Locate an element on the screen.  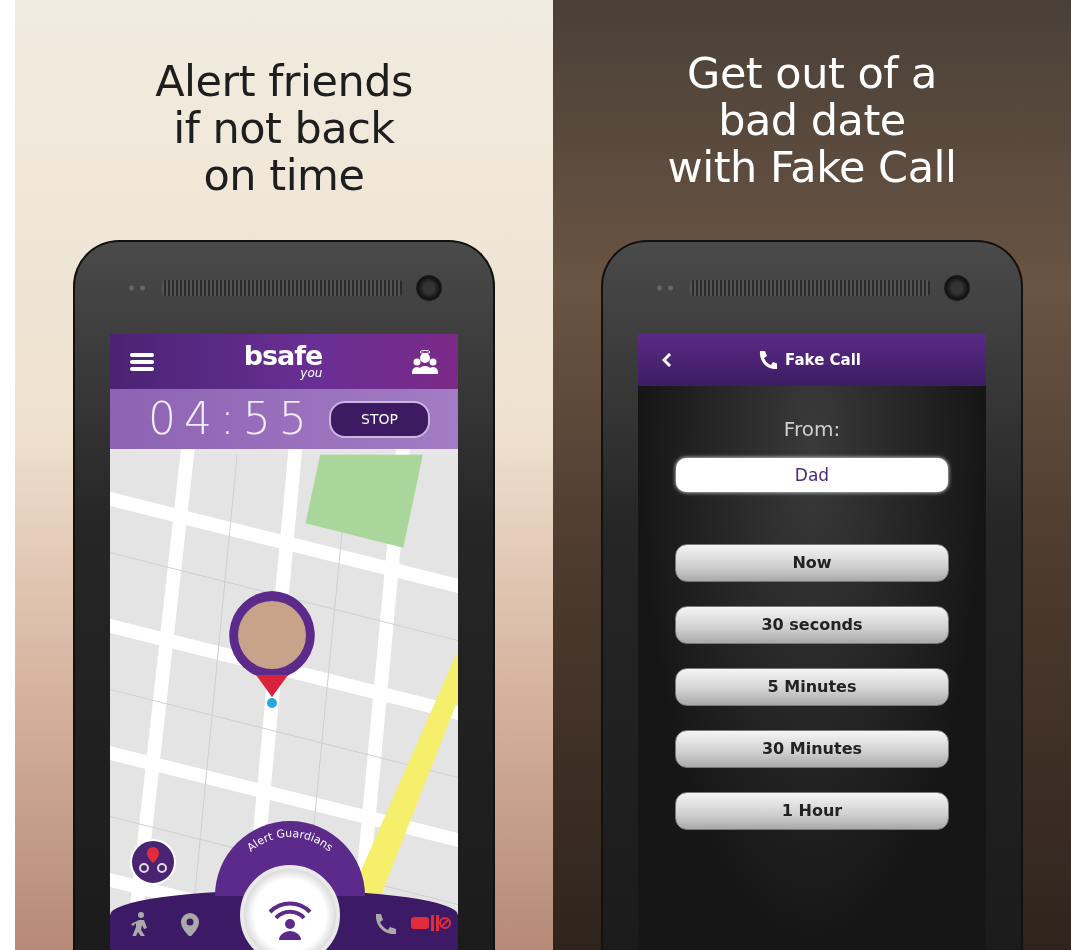
phone-icon is located at coordinates (767, 360).